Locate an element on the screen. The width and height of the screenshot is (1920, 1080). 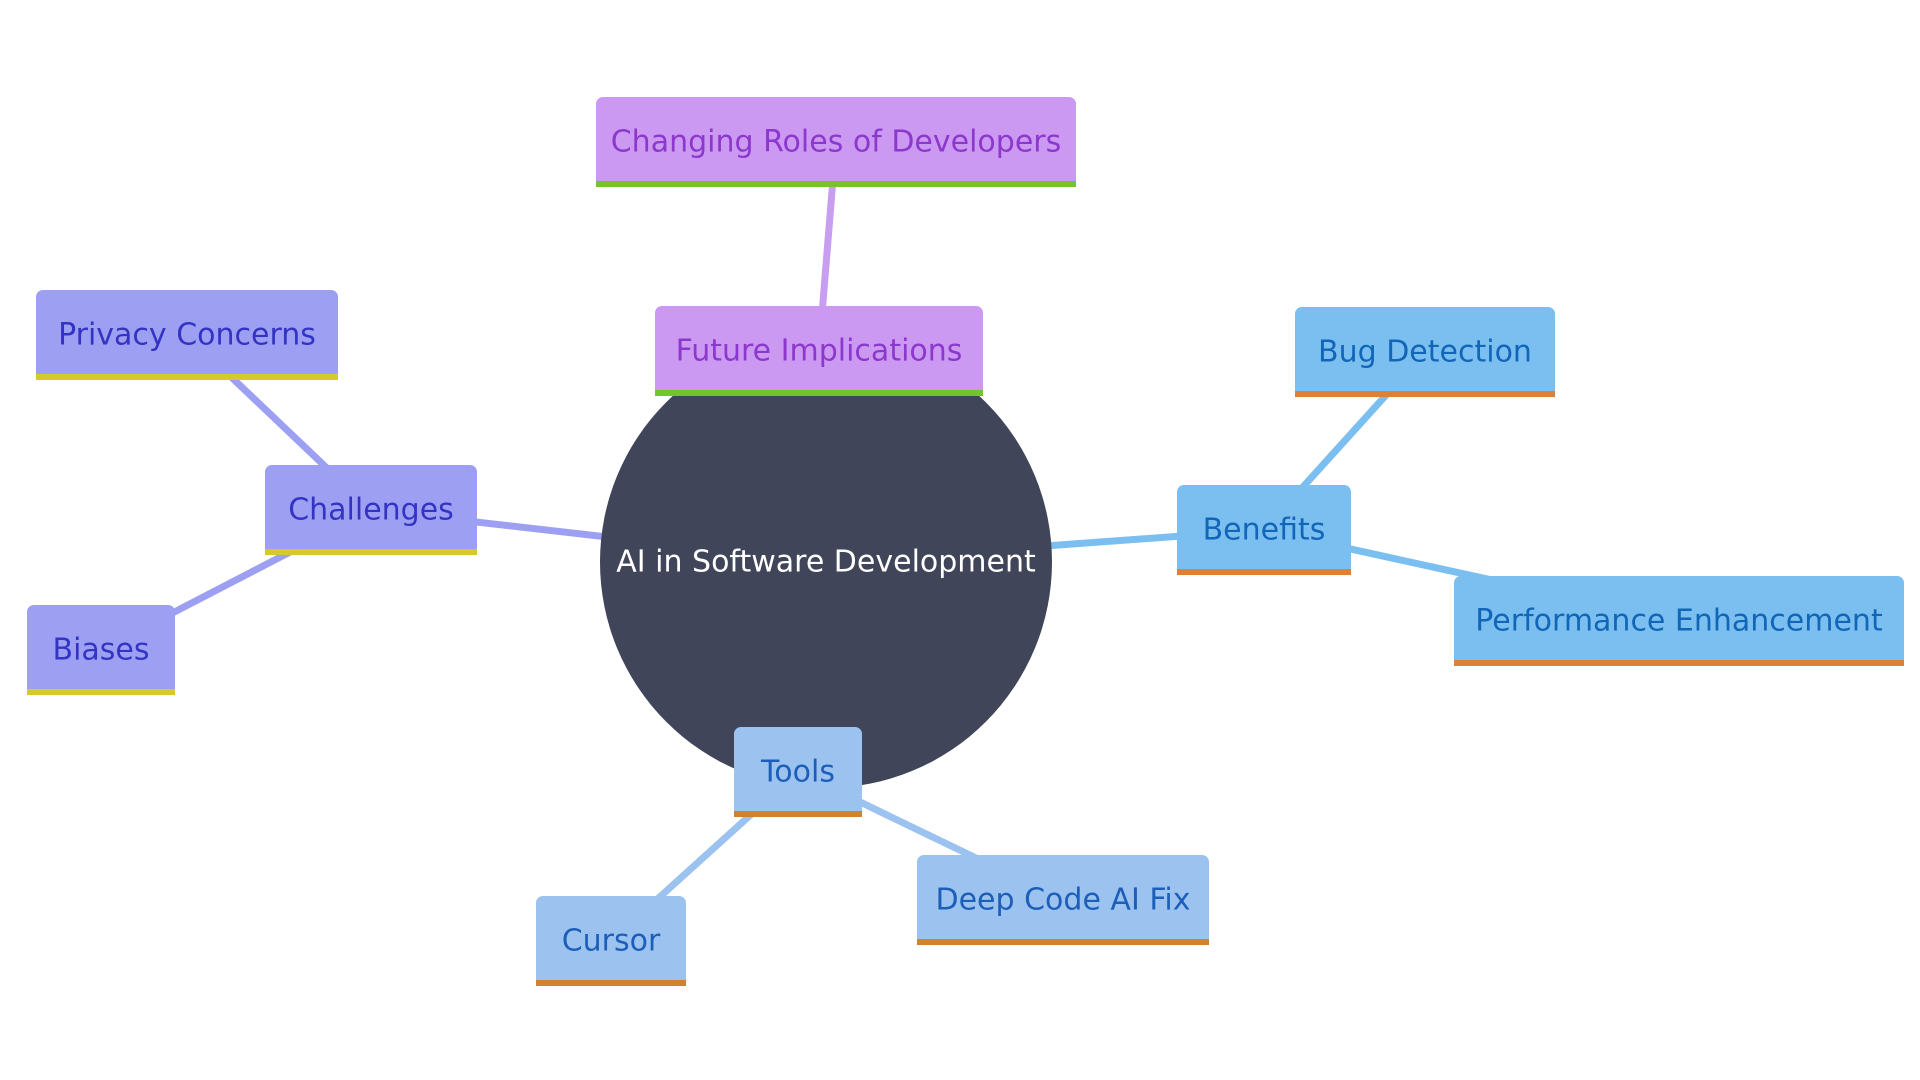
deepcode-node: Deep Code AI Fix is located at coordinates (1063, 900).